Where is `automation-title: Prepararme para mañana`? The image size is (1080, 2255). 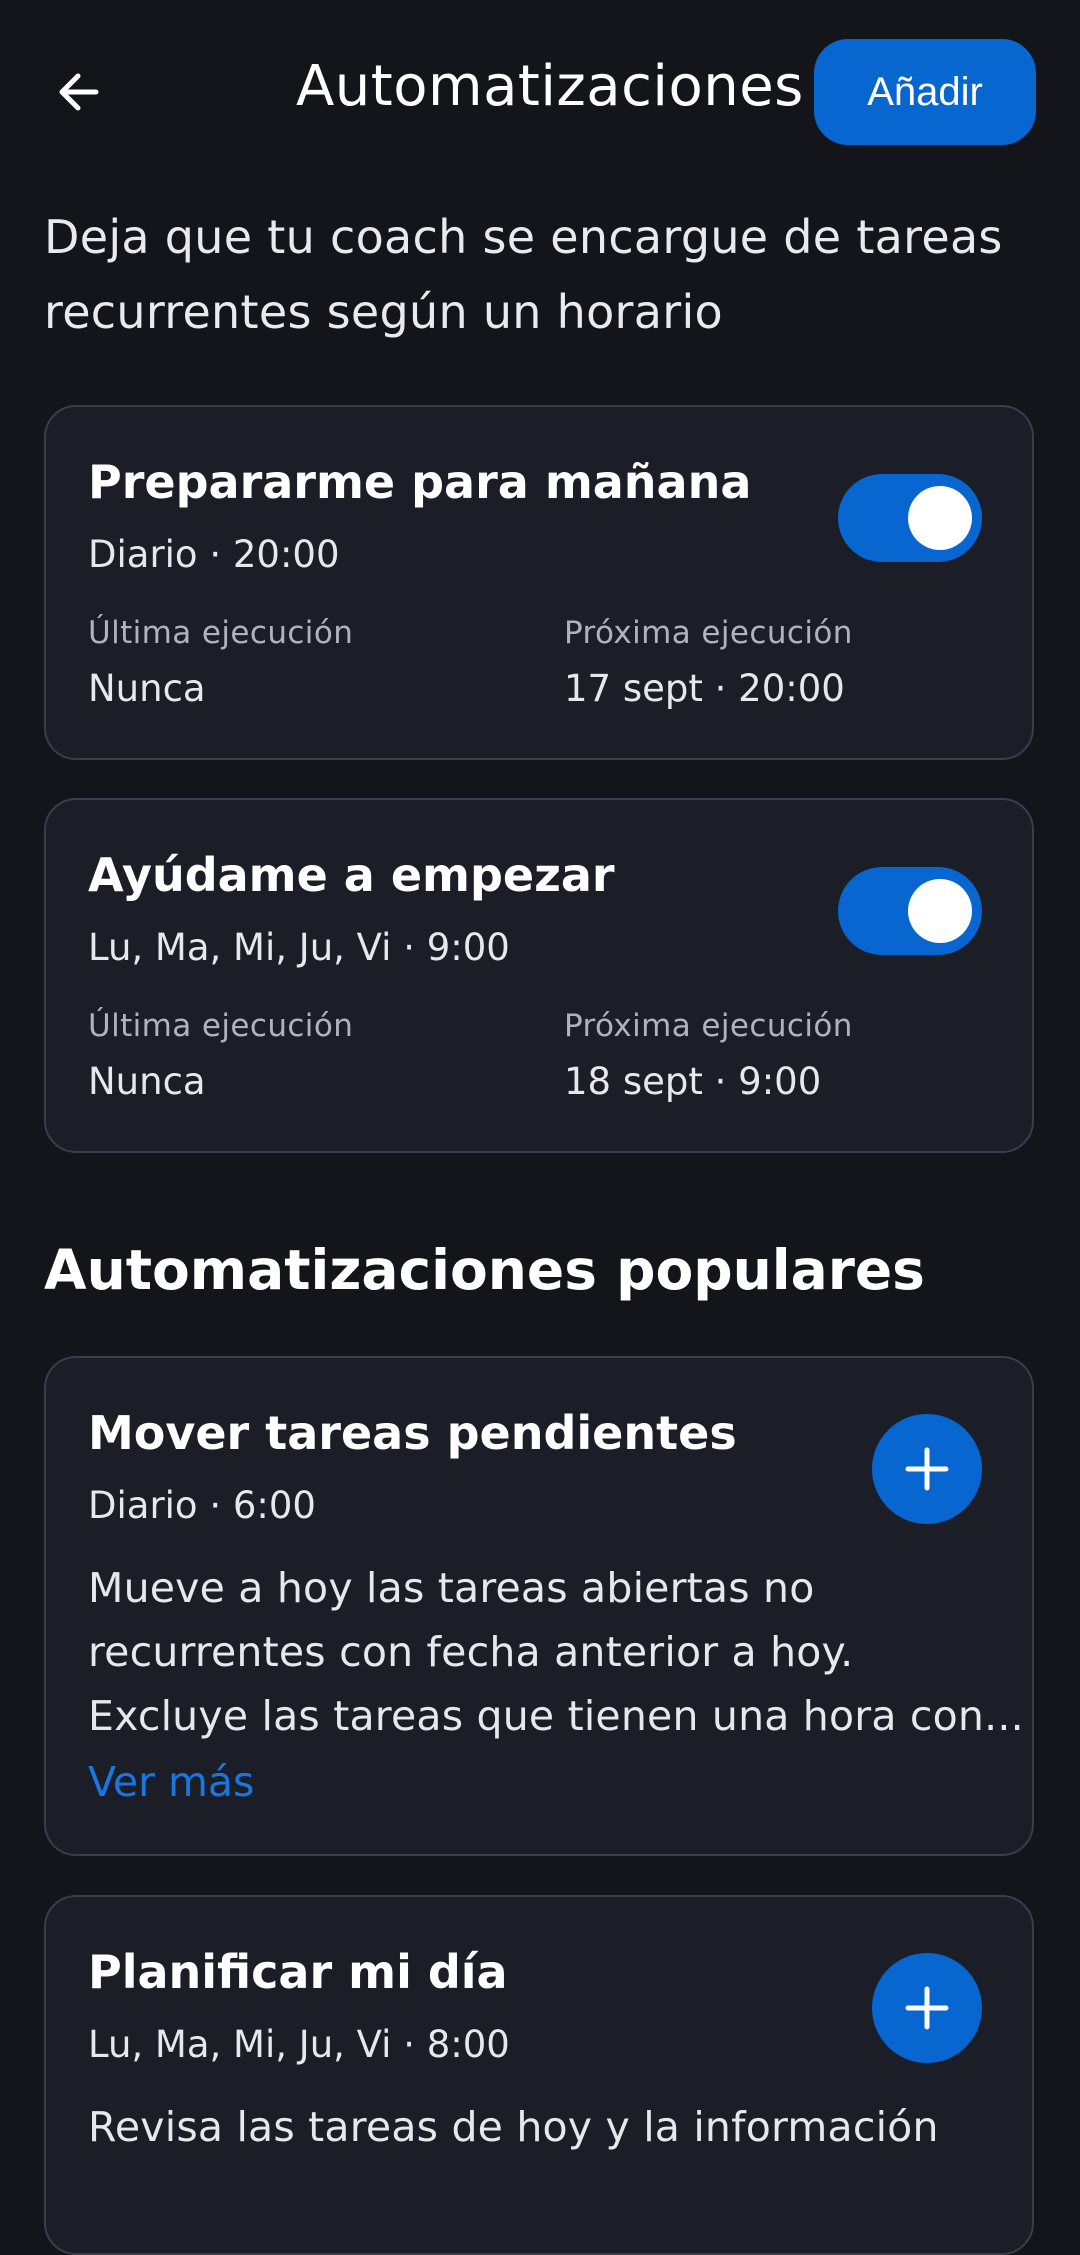
automation-title: Prepararme para mañana is located at coordinates (420, 482).